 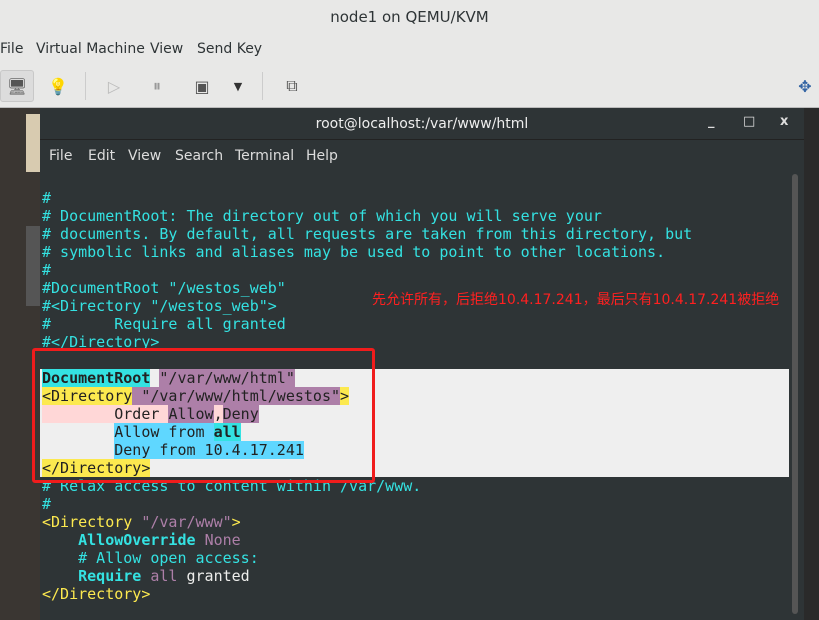 What do you see at coordinates (60, 156) in the screenshot?
I see `terminal-menu-file: File` at bounding box center [60, 156].